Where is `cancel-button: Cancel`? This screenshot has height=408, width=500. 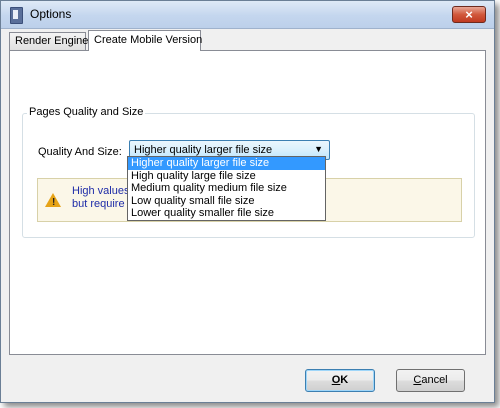
cancel-button: Cancel is located at coordinates (430, 380).